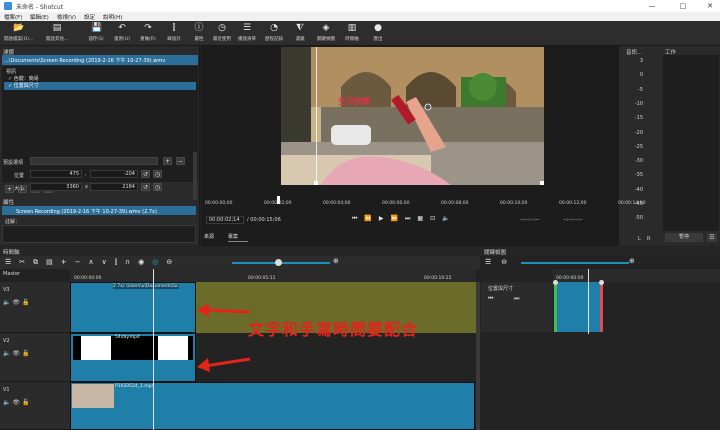  What do you see at coordinates (64, 262) in the screenshot?
I see `append-icon: +` at bounding box center [64, 262].